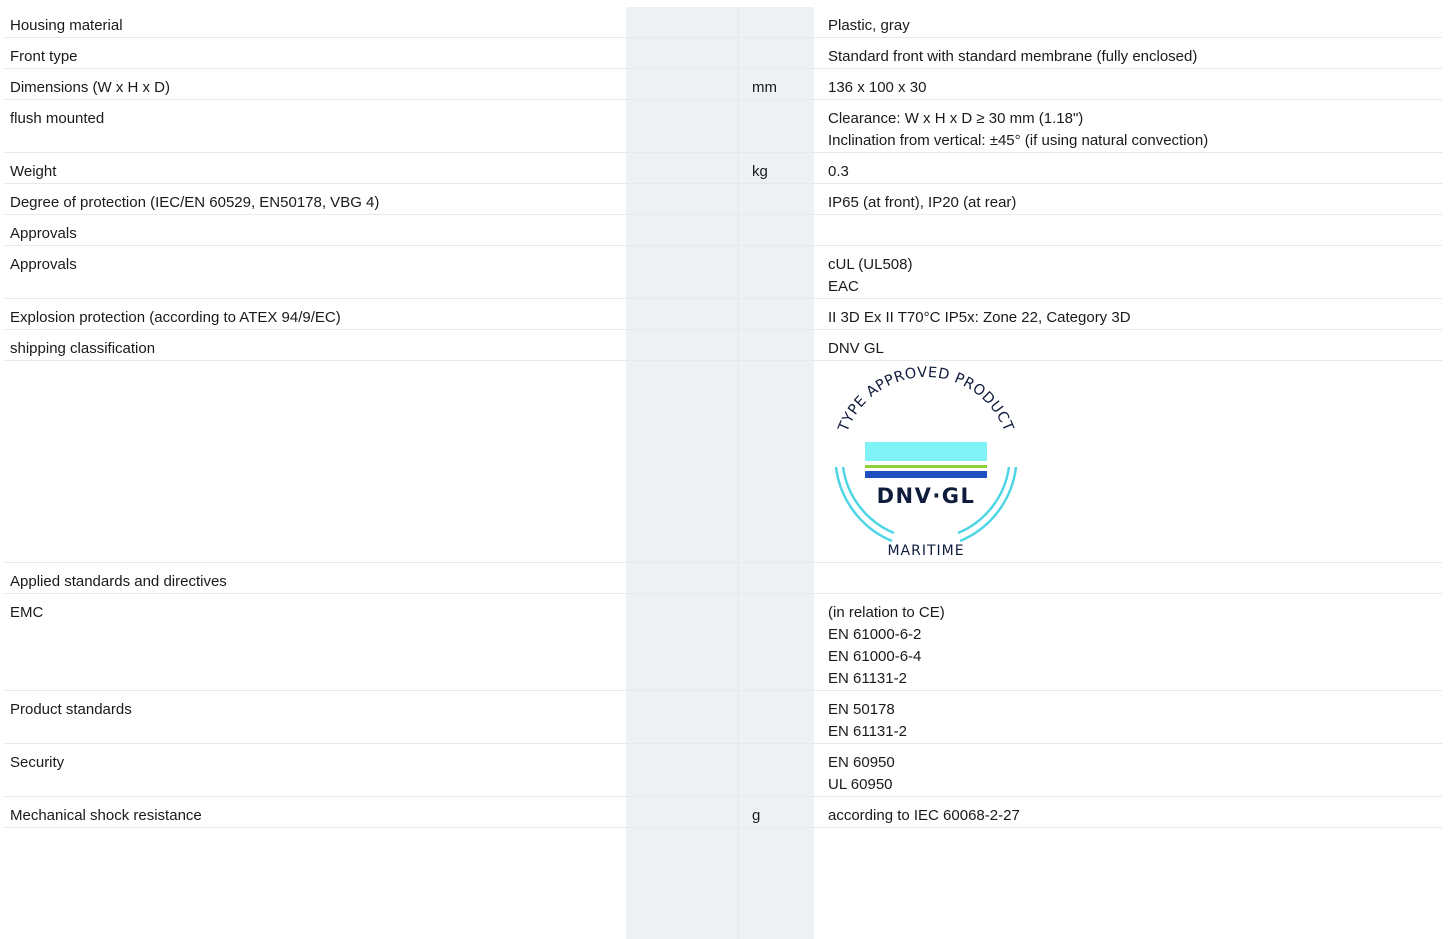 This screenshot has width=1448, height=939. What do you see at coordinates (315, 168) in the screenshot?
I see `row-label: Weight` at bounding box center [315, 168].